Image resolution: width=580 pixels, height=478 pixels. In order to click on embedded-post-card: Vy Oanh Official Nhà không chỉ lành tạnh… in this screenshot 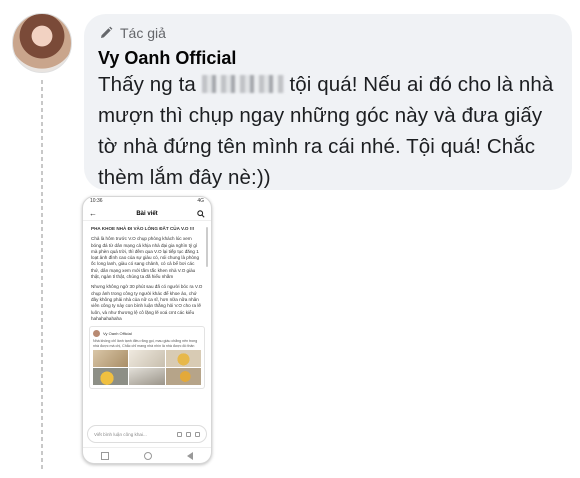, I will do `click(147, 358)`.